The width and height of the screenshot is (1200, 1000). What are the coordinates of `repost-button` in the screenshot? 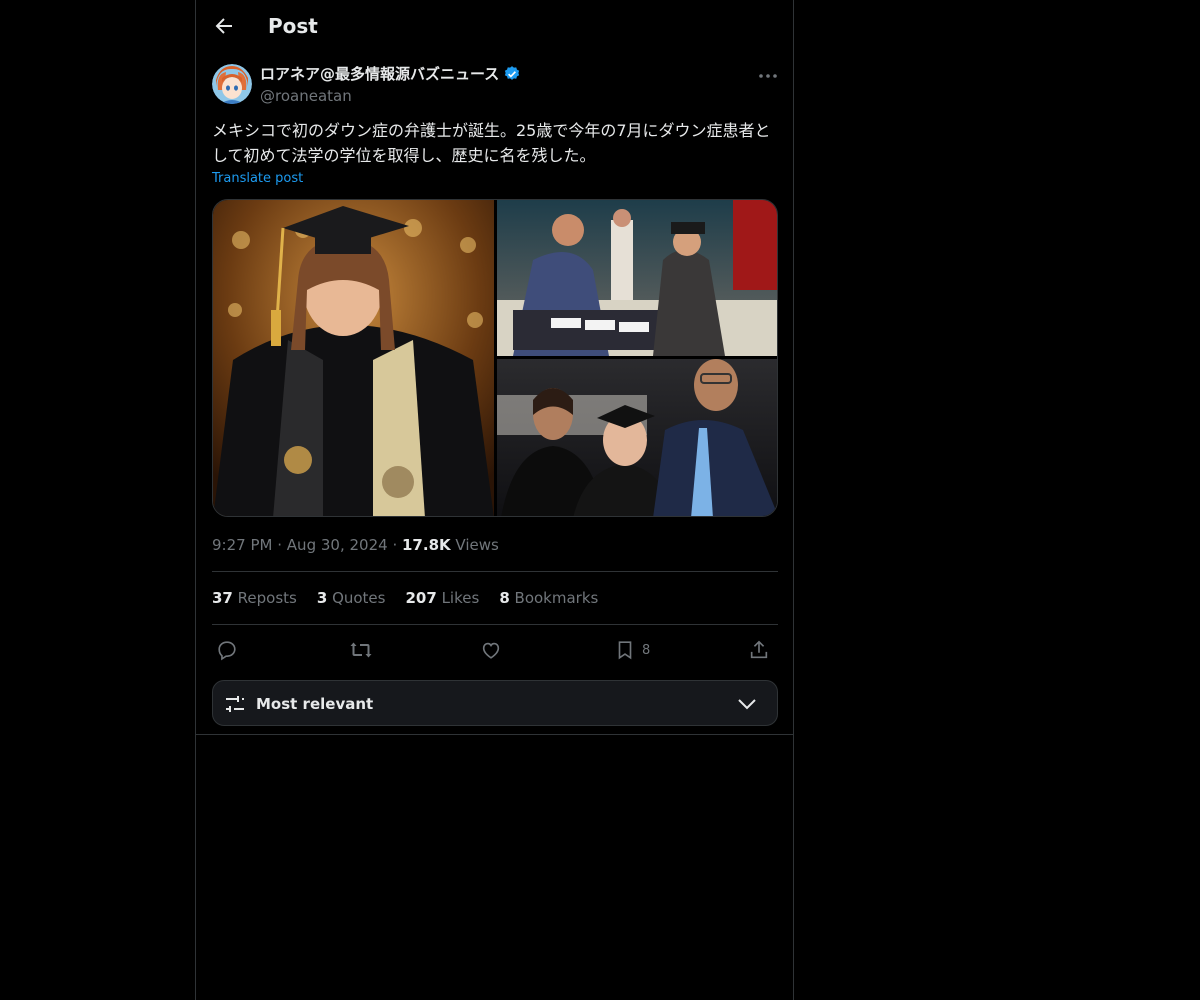 It's located at (361, 650).